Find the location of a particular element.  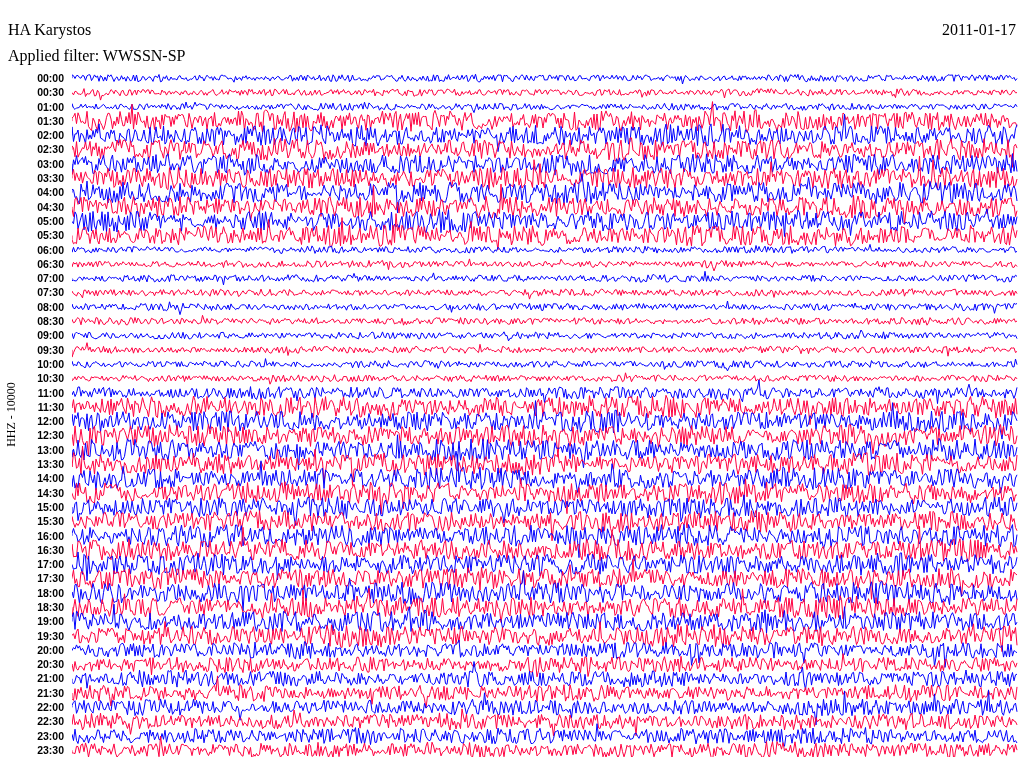

time-label: 17:00 is located at coordinates (50, 564).